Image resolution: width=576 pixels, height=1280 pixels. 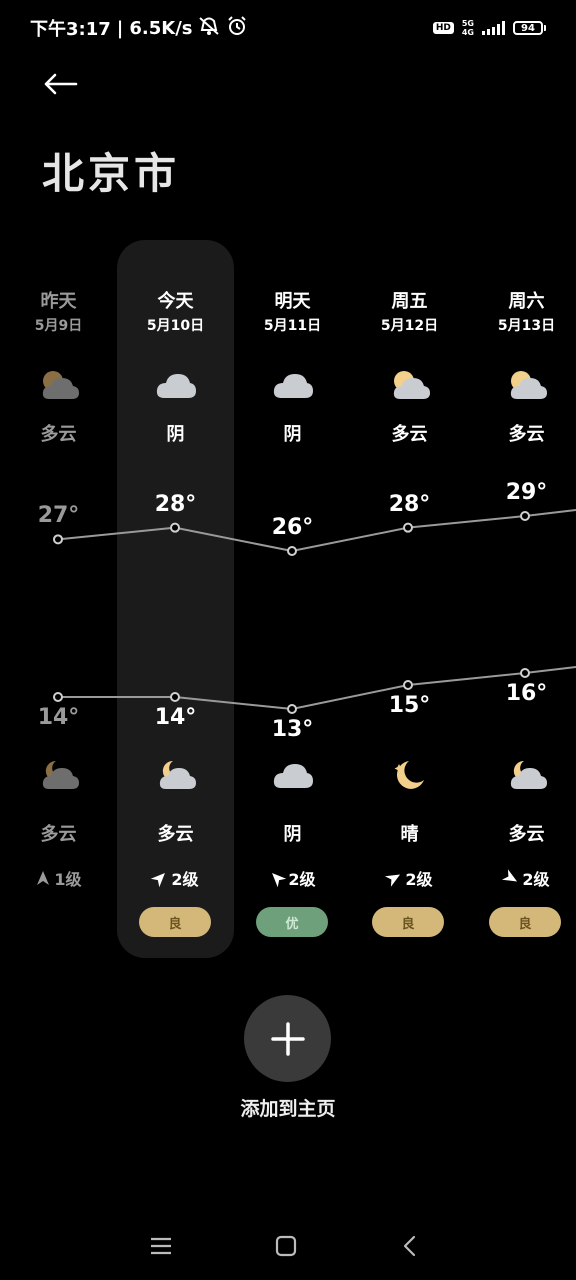 I want to click on menu-button, so click(x=161, y=1246).